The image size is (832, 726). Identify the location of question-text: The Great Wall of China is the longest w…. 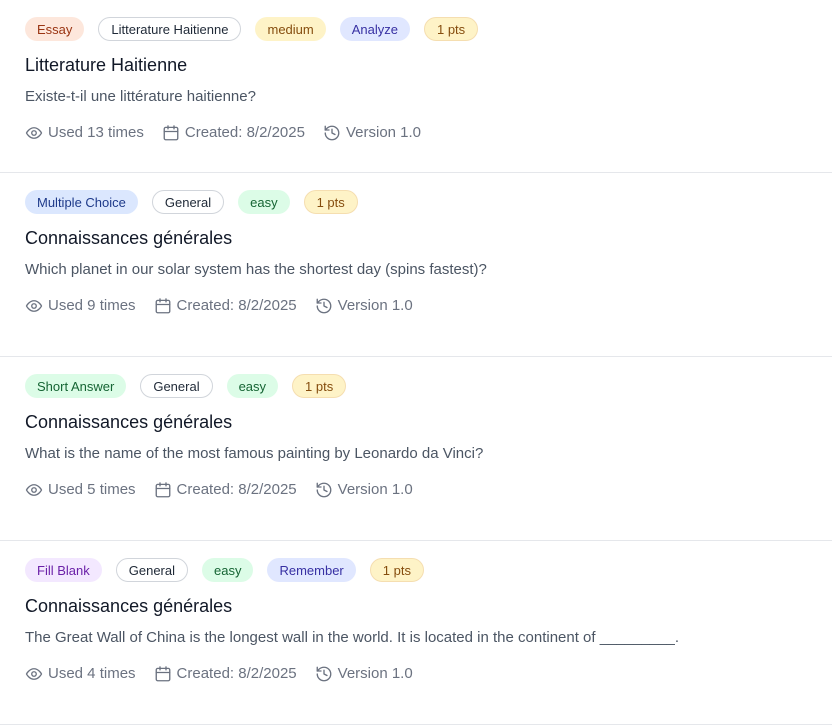
(352, 637).